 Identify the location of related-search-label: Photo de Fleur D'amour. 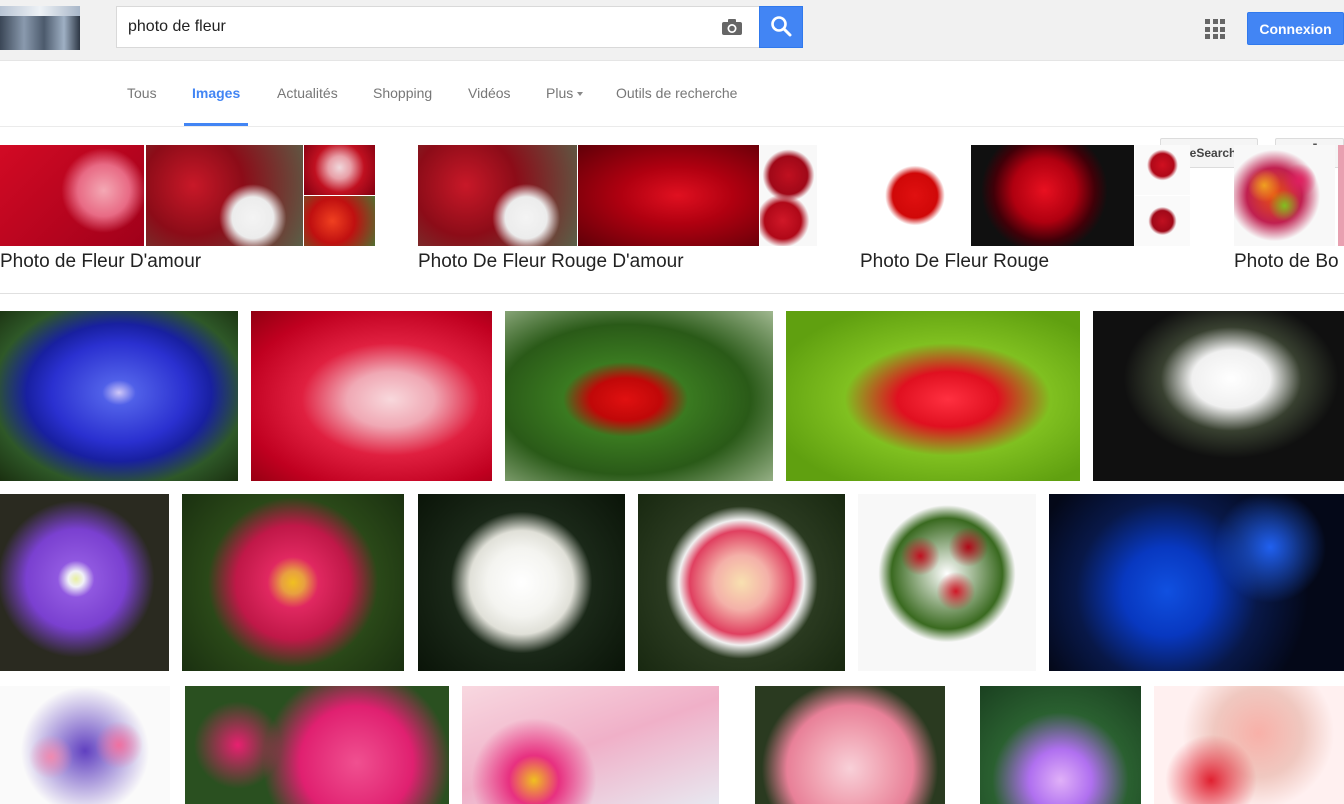
(101, 261).